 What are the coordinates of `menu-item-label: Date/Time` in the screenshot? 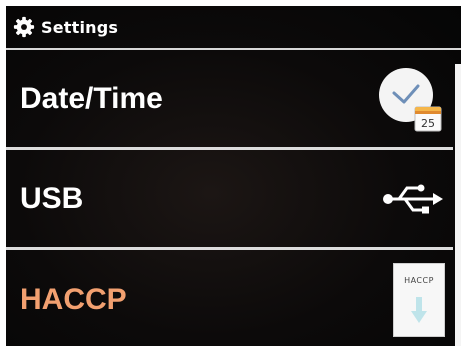 It's located at (91, 98).